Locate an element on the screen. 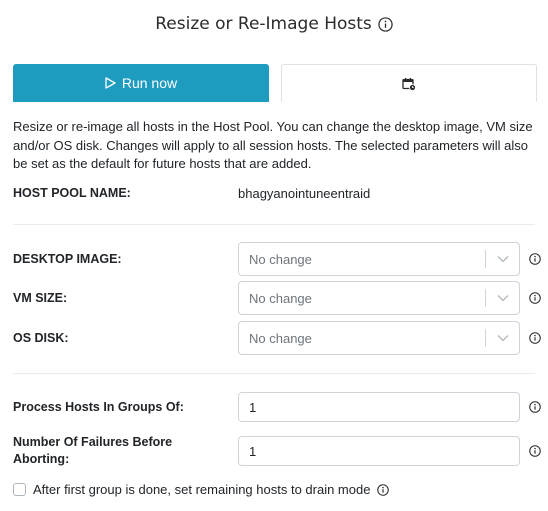  dialog-title: Resize or Re-Image Hosts is located at coordinates (274, 24).